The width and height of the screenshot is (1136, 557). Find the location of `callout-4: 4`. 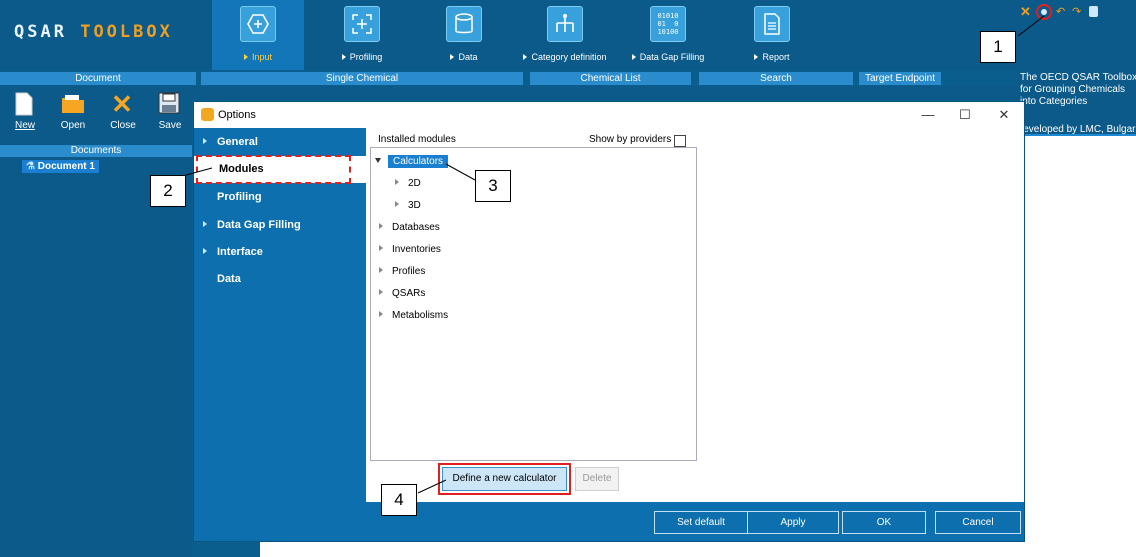

callout-4: 4 is located at coordinates (399, 500).